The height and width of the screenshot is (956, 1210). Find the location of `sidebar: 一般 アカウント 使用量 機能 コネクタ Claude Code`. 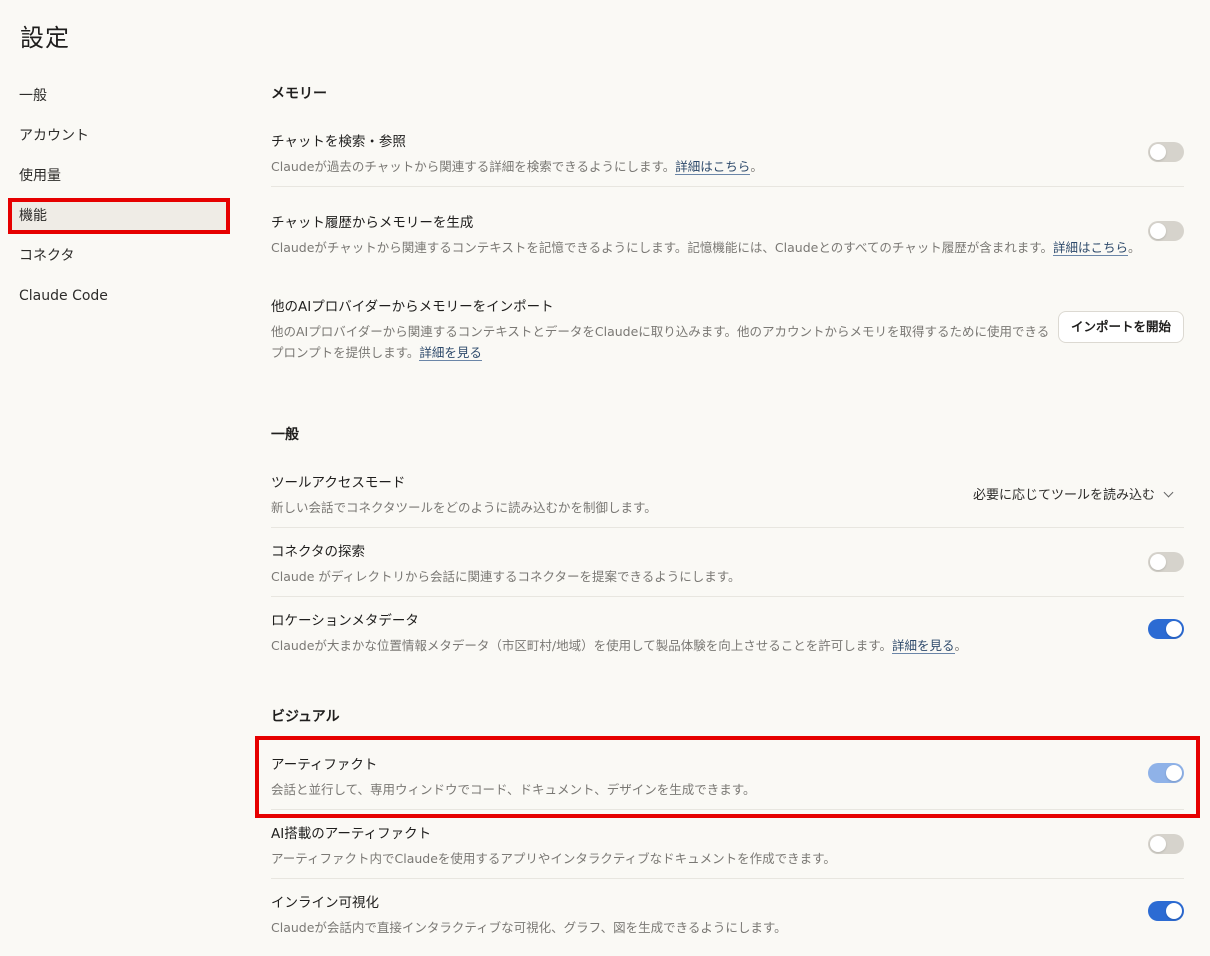

sidebar: 一般 アカウント 使用量 機能 コネクタ Claude Code is located at coordinates (119, 198).